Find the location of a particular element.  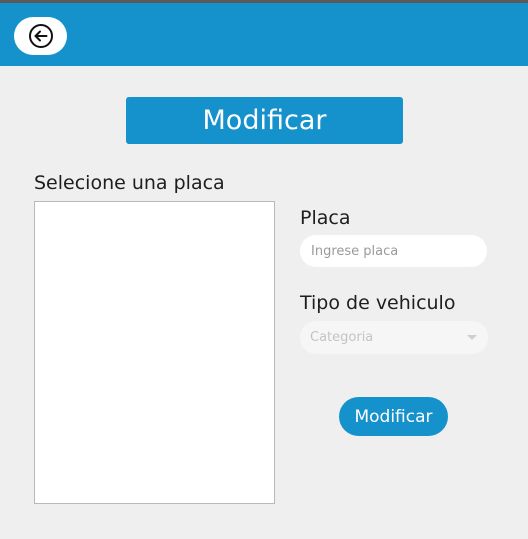

plate-input is located at coordinates (393, 251).